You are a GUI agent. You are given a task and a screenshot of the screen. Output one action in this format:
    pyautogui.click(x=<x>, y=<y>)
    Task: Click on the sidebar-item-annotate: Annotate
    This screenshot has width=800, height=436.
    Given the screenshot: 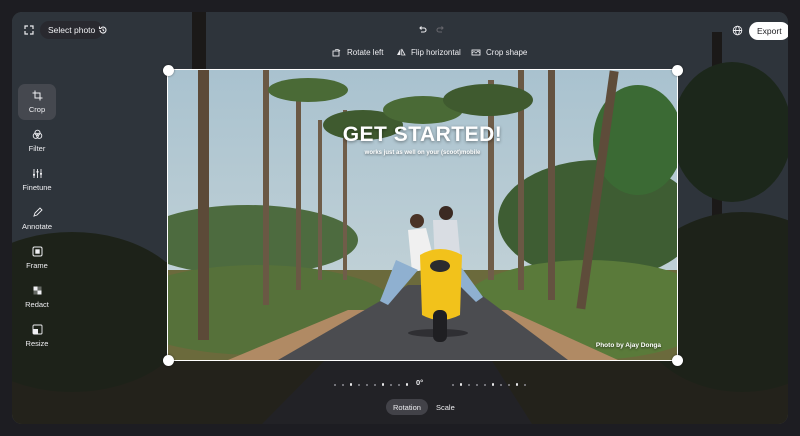 What is the action you would take?
    pyautogui.click(x=37, y=219)
    